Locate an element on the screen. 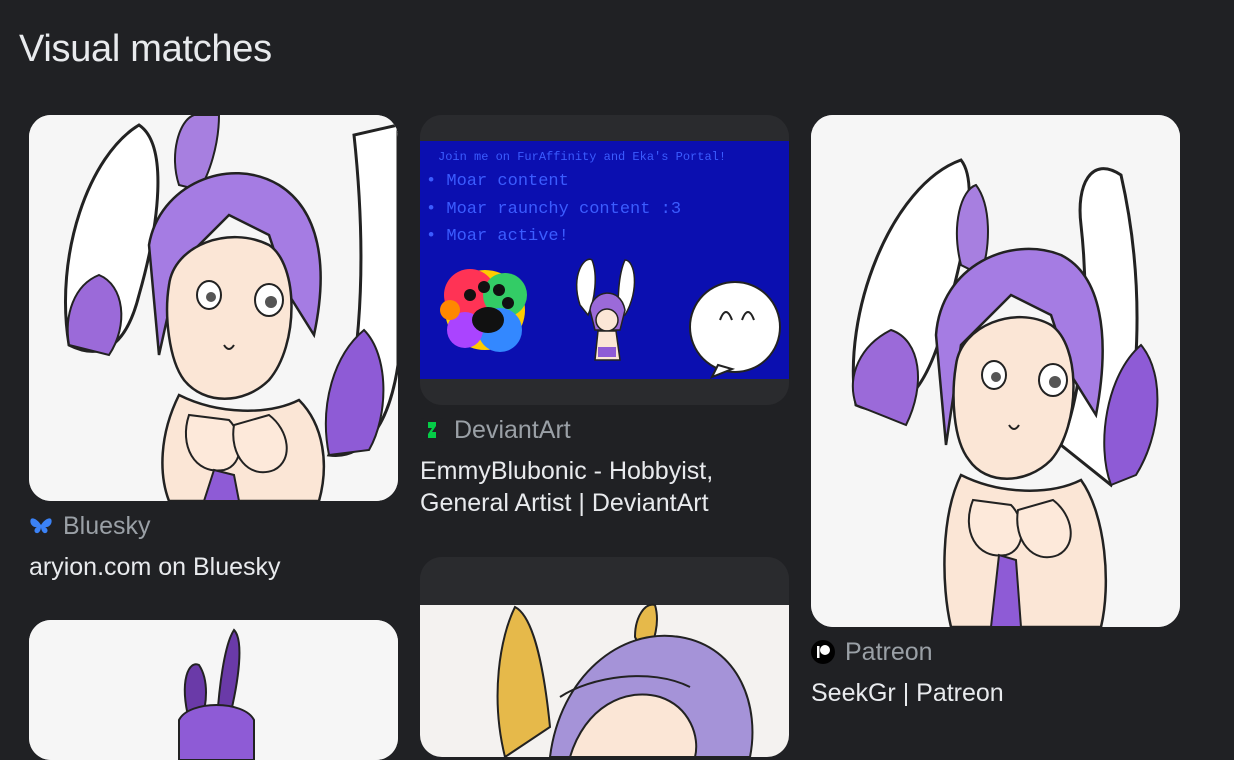  patreon-icon is located at coordinates (823, 652).